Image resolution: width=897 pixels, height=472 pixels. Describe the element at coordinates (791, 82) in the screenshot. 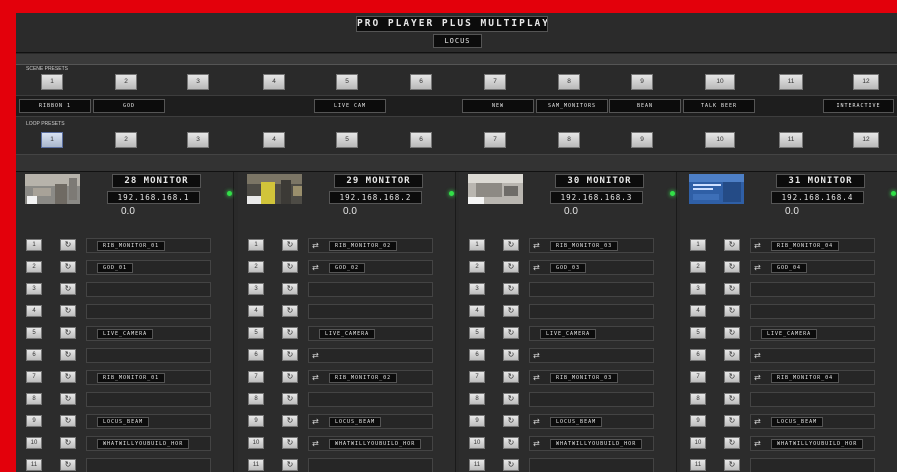

I see `scene-preset-button: 11` at that location.